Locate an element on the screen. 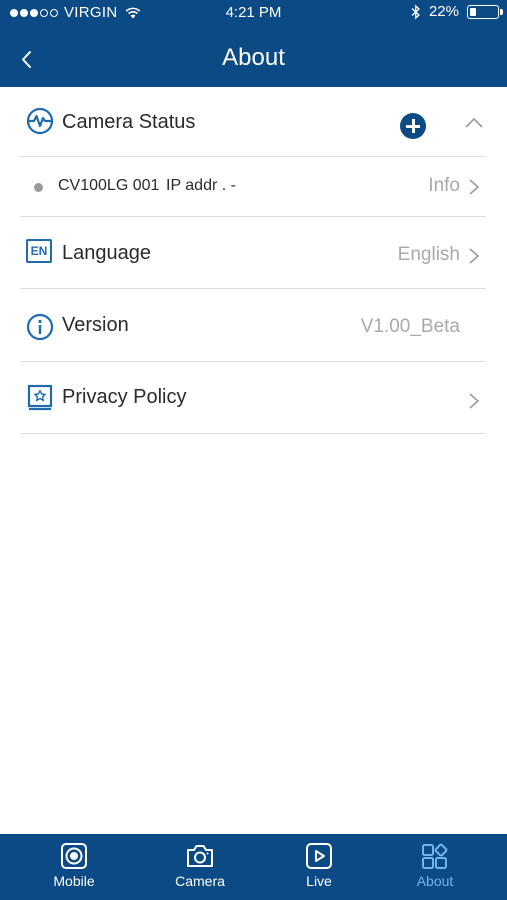 This screenshot has height=900, width=507. battery-percent: 22% is located at coordinates (443, 11).